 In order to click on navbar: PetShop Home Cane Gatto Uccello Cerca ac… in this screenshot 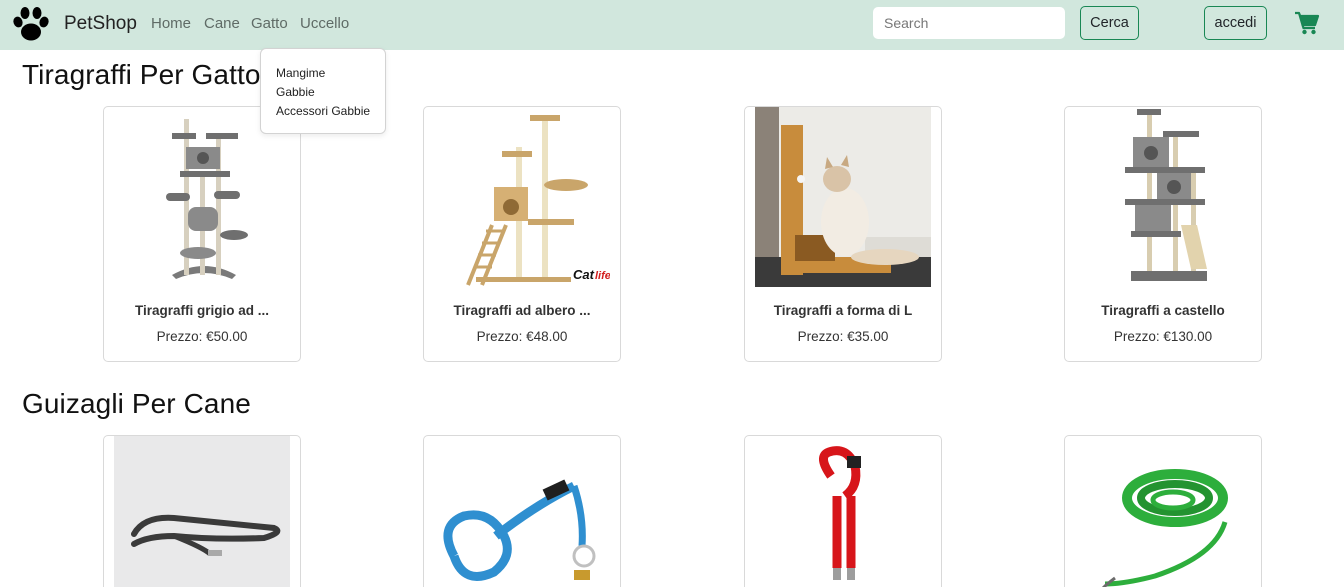, I will do `click(672, 25)`.